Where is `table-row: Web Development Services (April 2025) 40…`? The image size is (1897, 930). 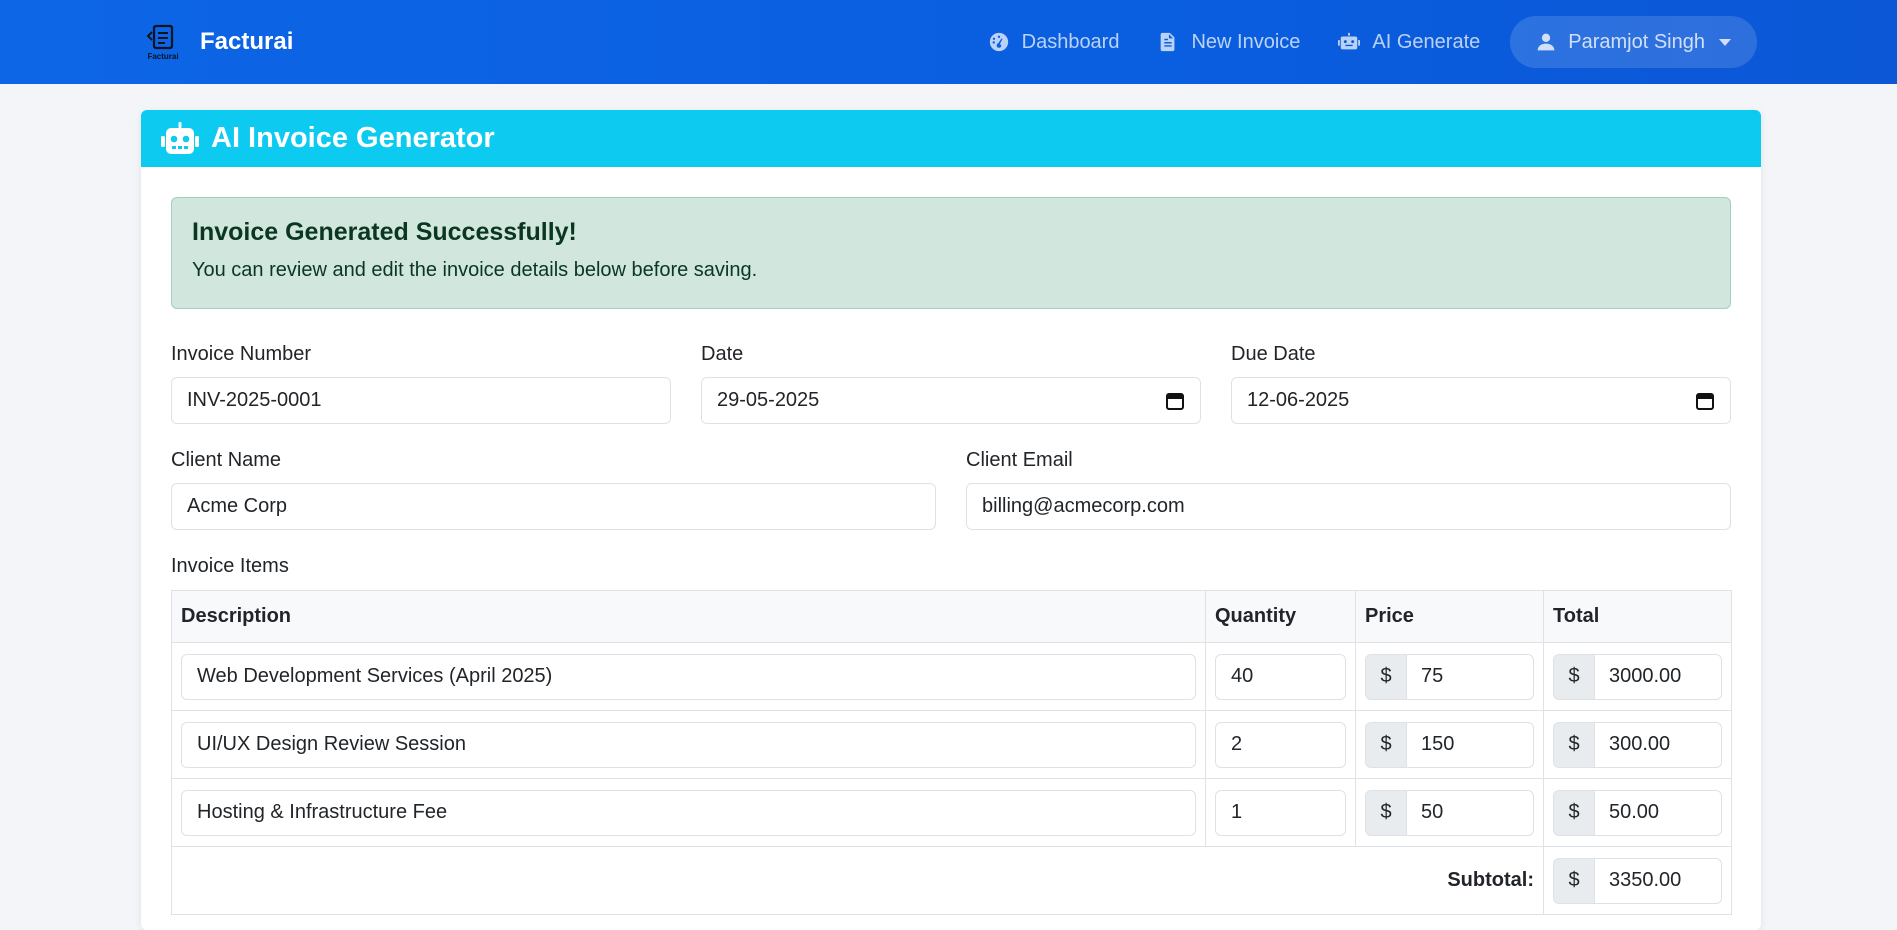 table-row: Web Development Services (April 2025) 40… is located at coordinates (951, 676).